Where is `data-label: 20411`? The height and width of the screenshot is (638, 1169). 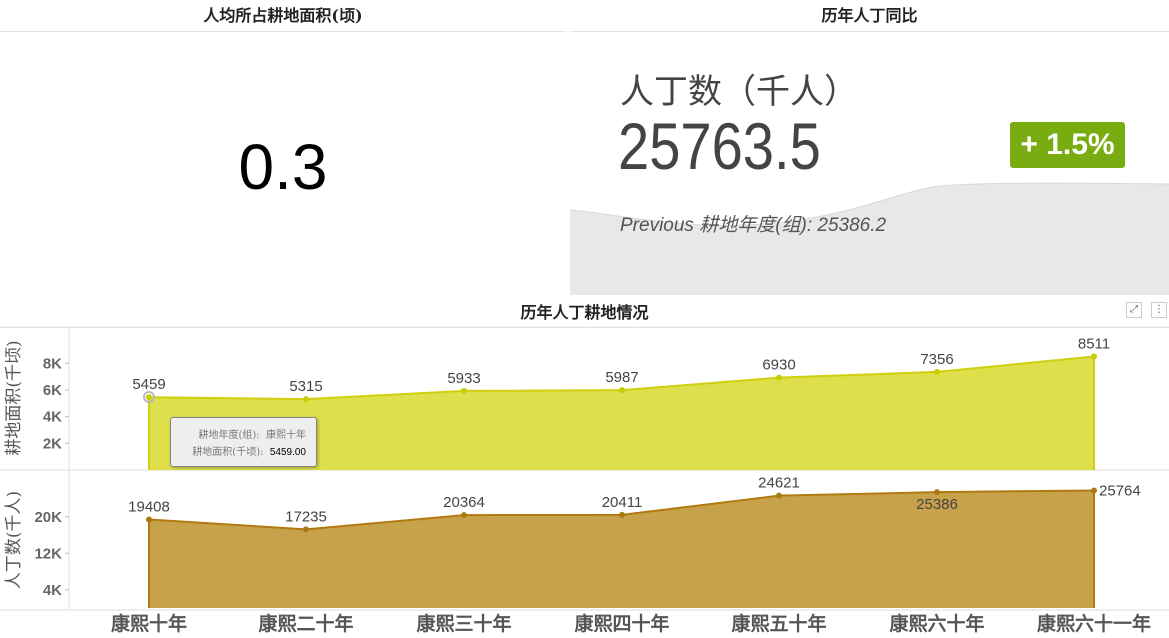
data-label: 20411 is located at coordinates (622, 502).